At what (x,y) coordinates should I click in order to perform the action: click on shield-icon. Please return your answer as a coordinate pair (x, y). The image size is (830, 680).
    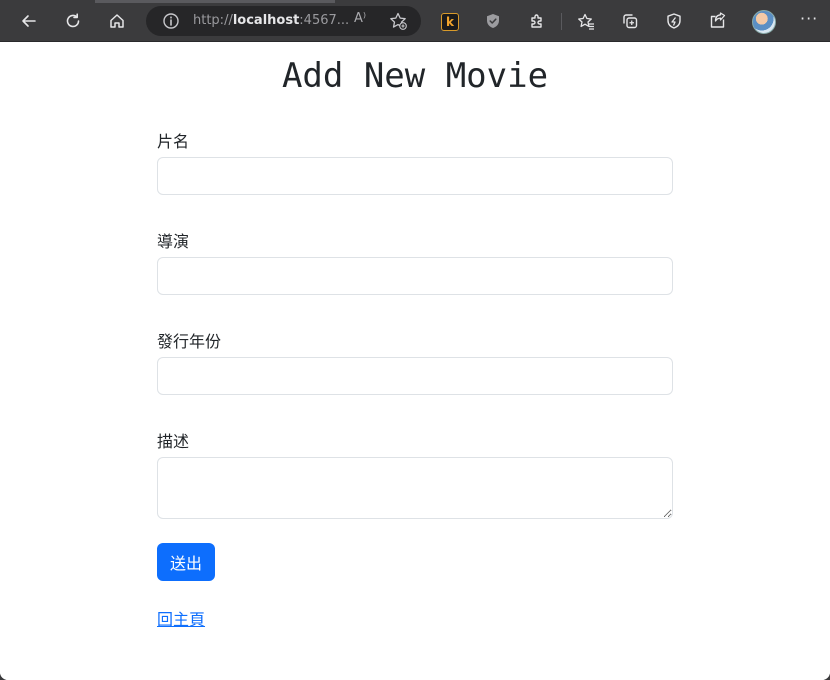
    Looking at the image, I should click on (493, 21).